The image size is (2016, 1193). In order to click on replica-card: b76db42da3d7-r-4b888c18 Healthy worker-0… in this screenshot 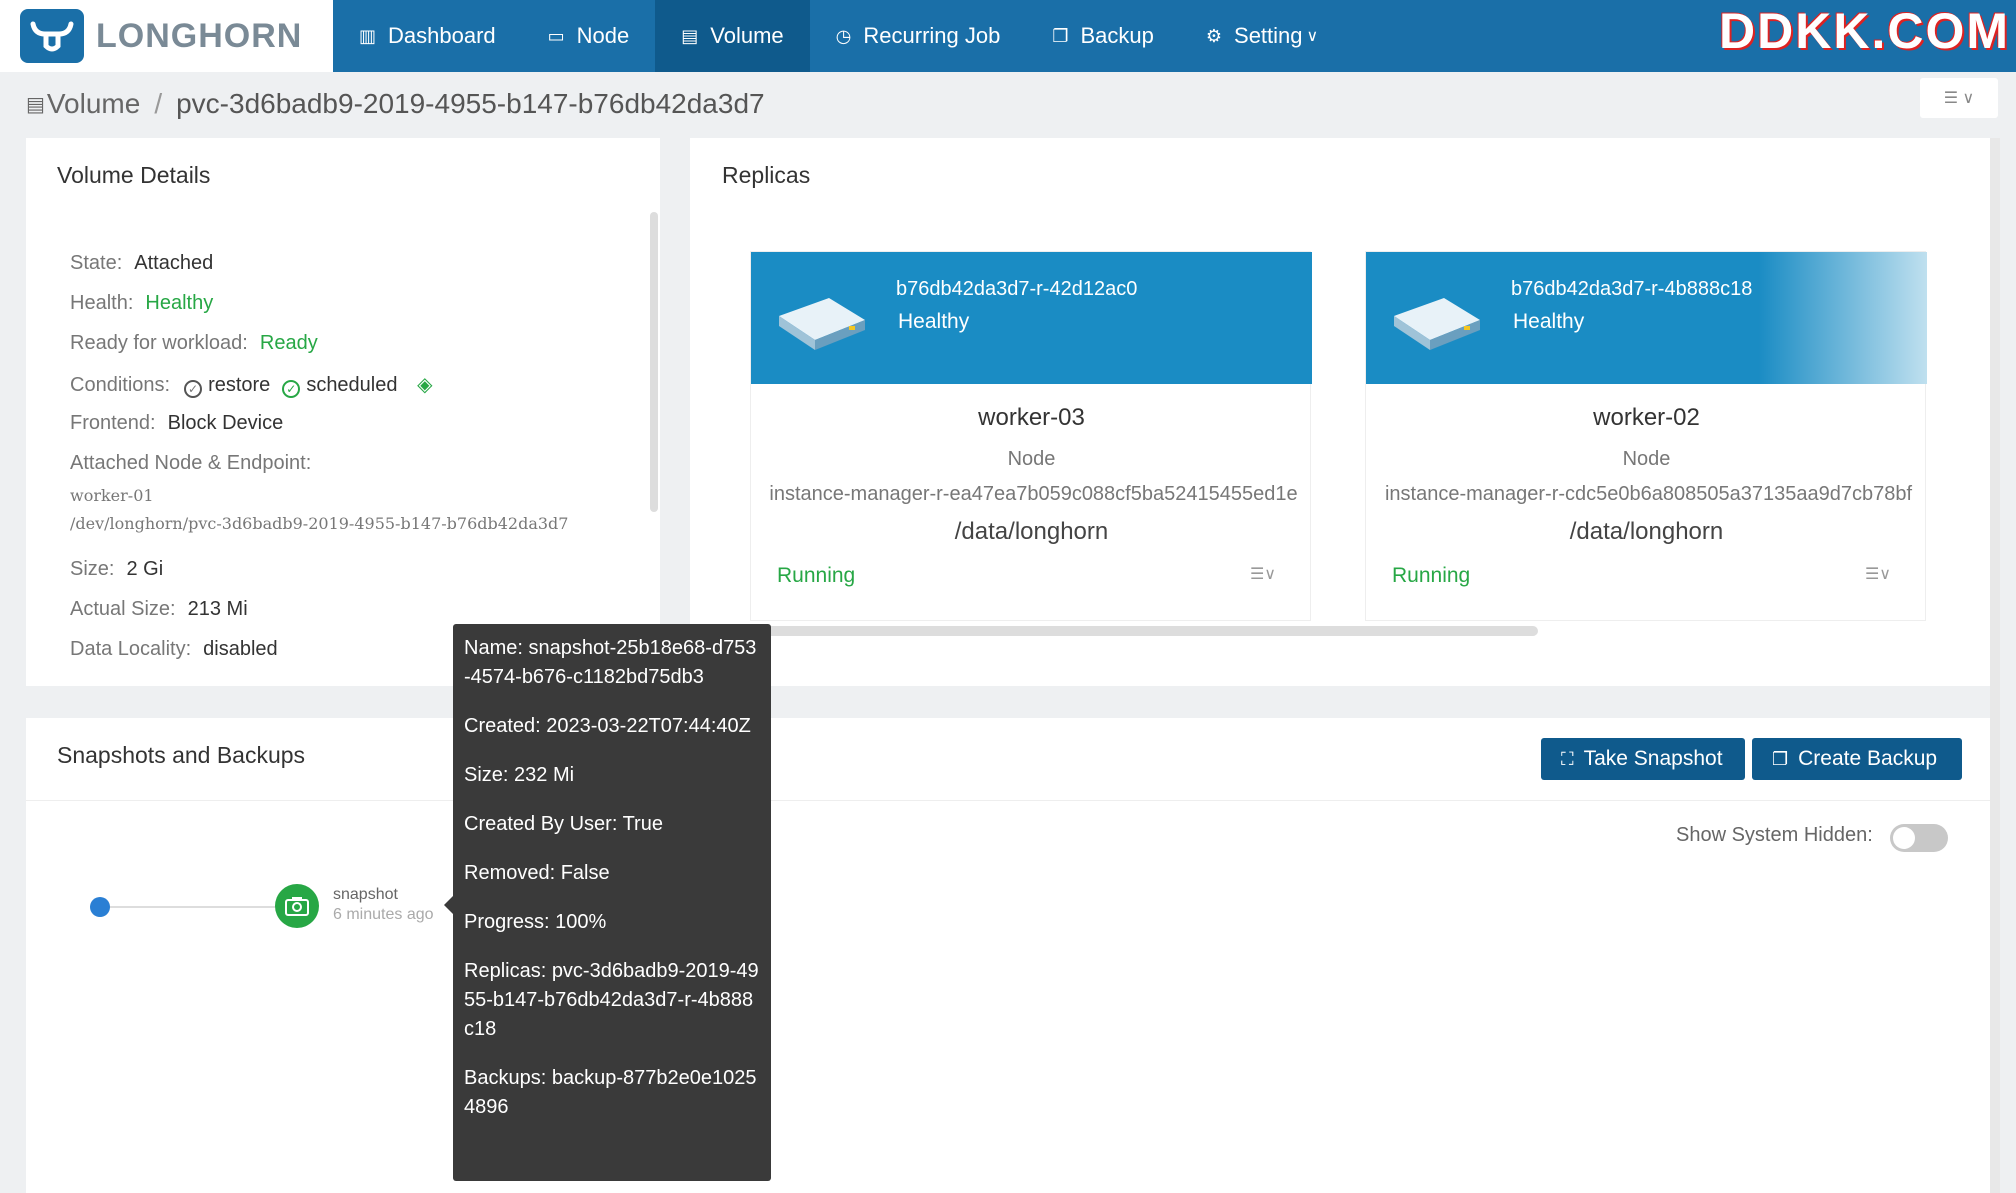, I will do `click(1646, 436)`.